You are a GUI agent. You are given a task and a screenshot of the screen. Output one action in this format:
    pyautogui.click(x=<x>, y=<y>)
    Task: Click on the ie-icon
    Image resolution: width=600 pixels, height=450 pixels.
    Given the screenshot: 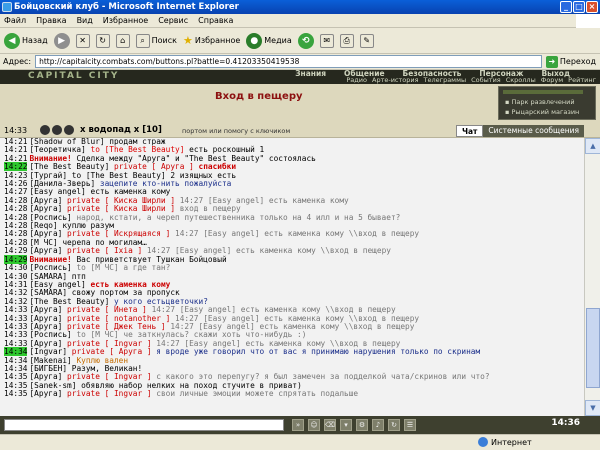 What is the action you would take?
    pyautogui.click(x=7, y=7)
    